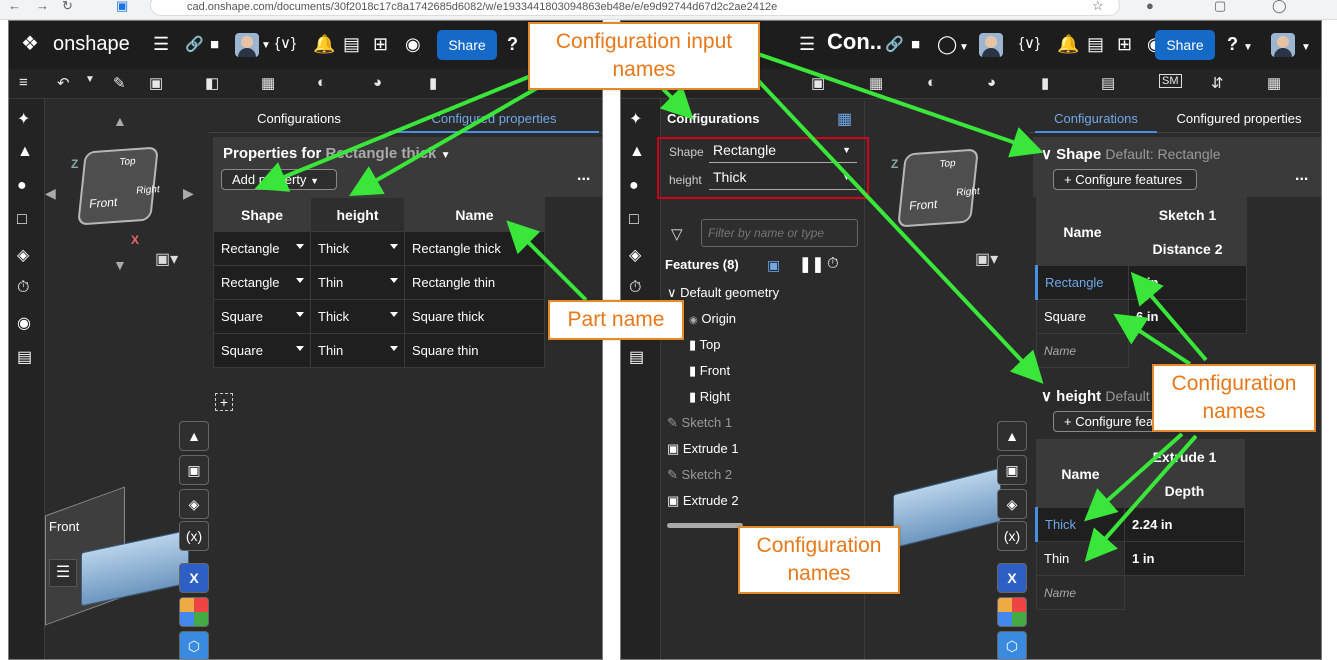 The image size is (1337, 660). Describe the element at coordinates (773, 265) in the screenshot. I see `rollback-icon: ▣` at that location.